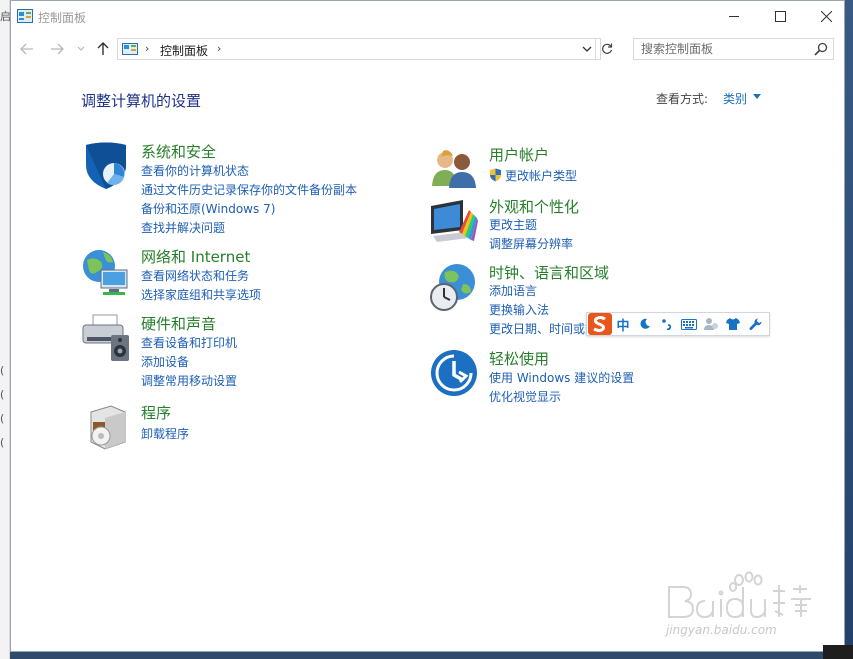 The width and height of the screenshot is (853, 659). Describe the element at coordinates (645, 324) in the screenshot. I see `ime-halfwidth-moon-icon` at that location.